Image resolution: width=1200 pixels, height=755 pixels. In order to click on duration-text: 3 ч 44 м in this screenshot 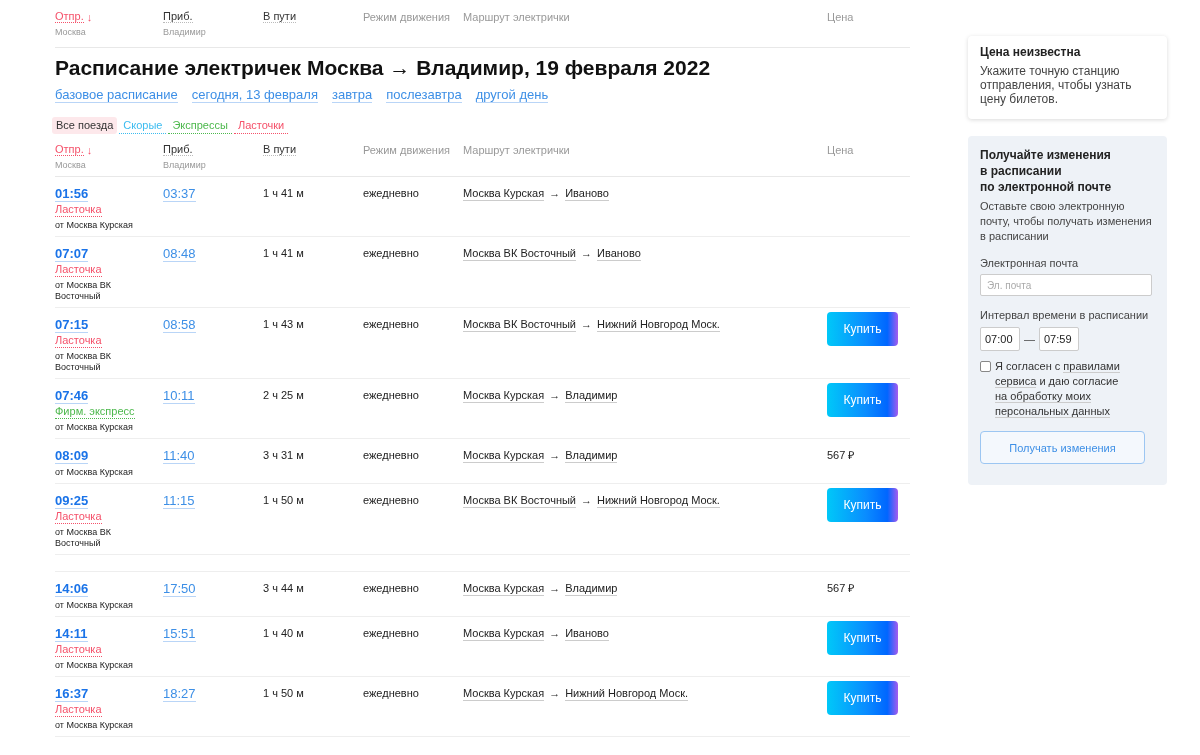, I will do `click(283, 588)`.